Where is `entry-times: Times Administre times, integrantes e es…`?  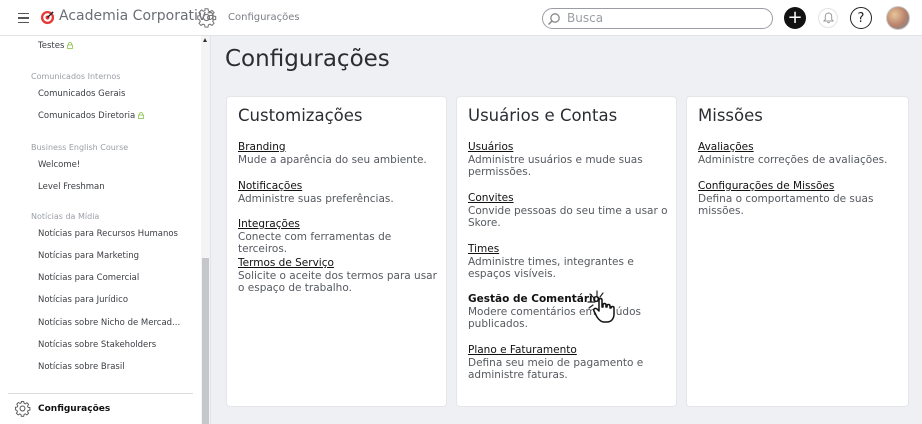
entry-times: Times Administre times, integrantes e es… is located at coordinates (568, 261).